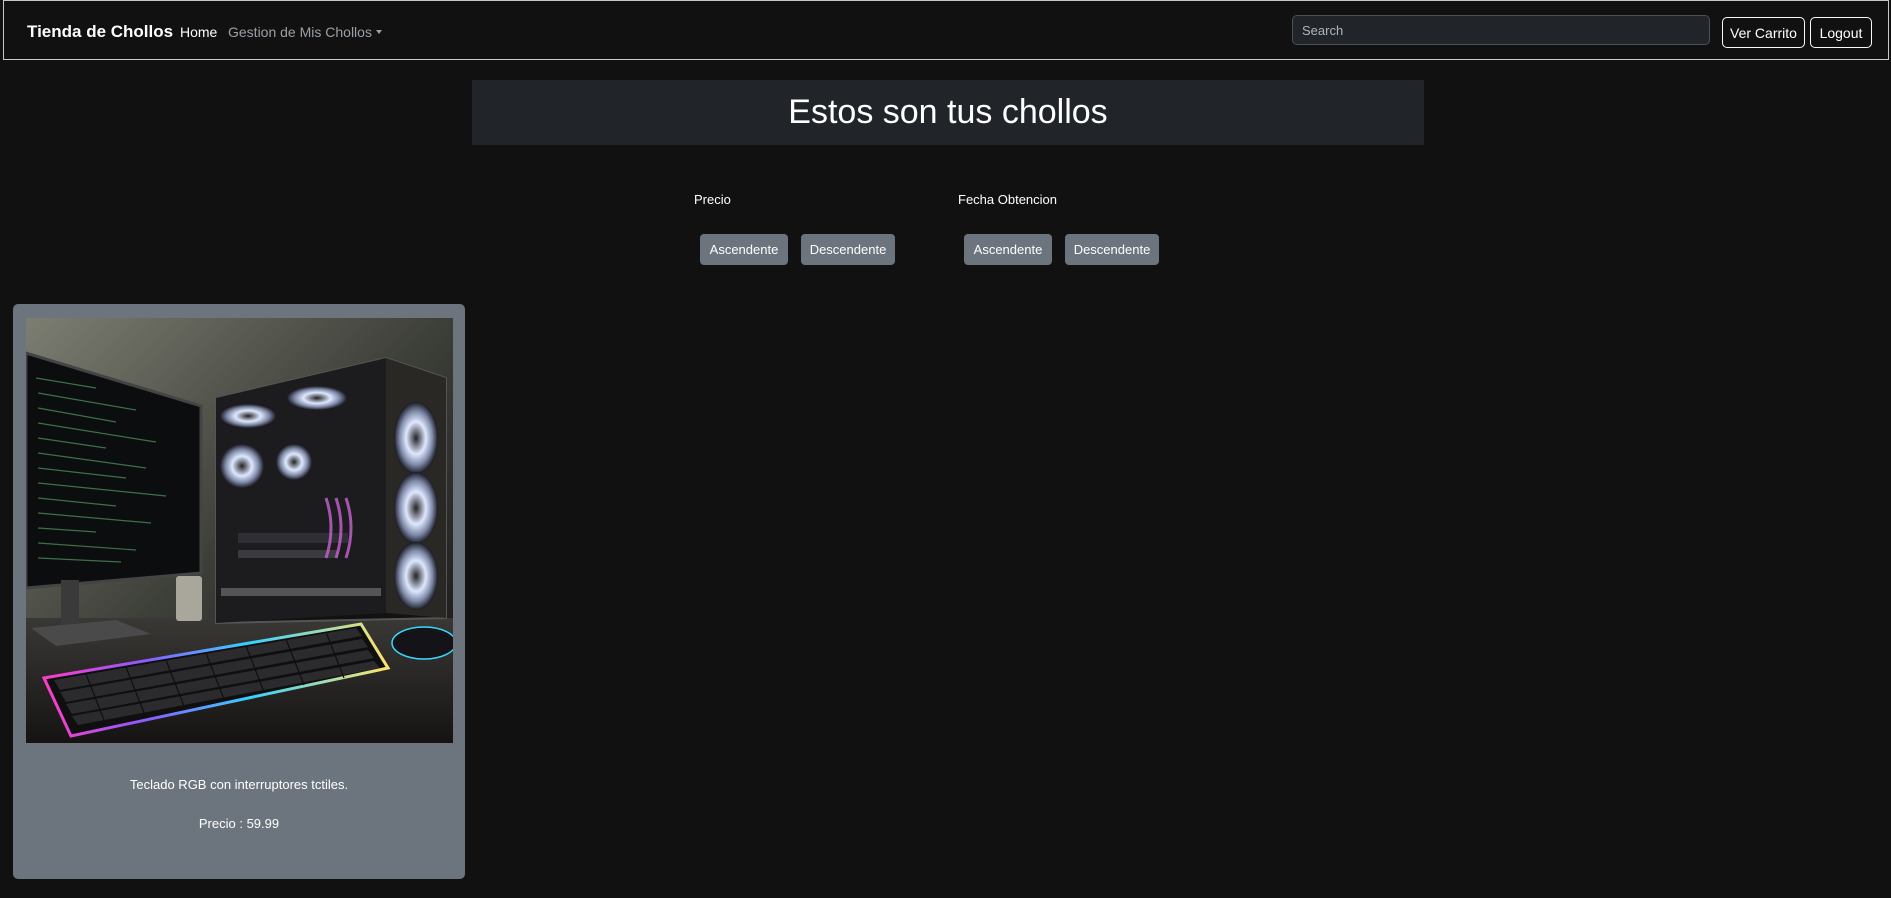  I want to click on page-header: Estos son tus chollos, so click(948, 112).